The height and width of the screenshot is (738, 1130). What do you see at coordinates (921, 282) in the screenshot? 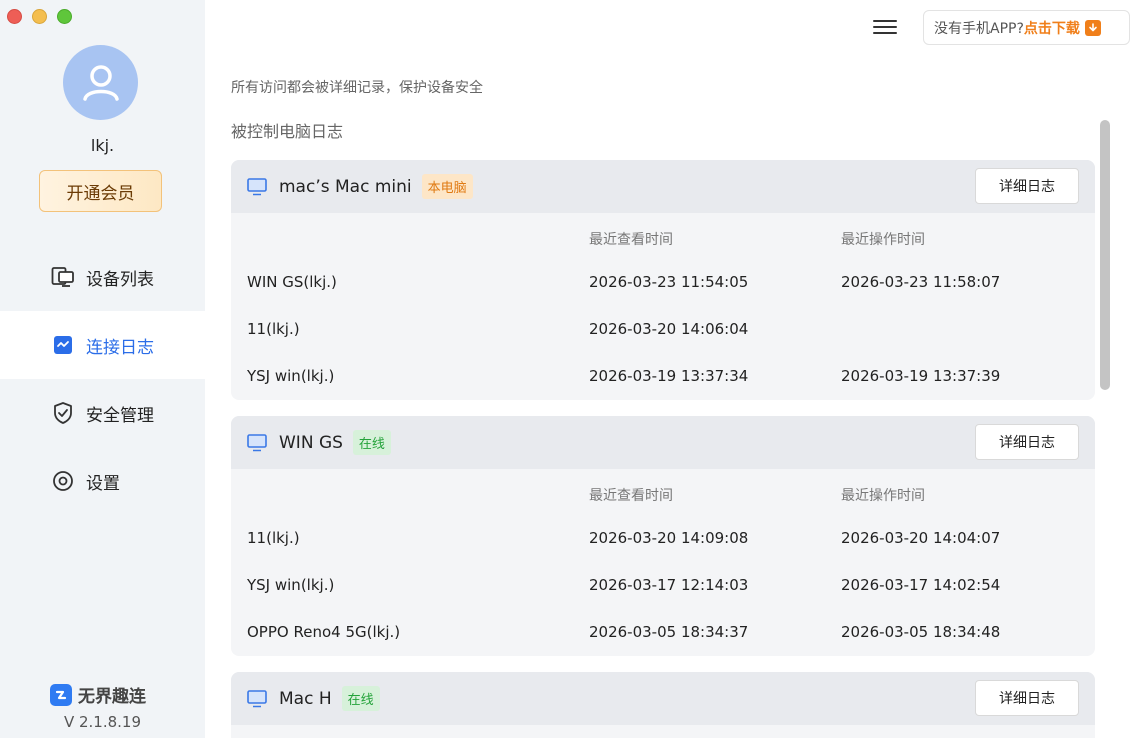
I see `last-operation-time: 2026-03-23 11:58:07` at bounding box center [921, 282].